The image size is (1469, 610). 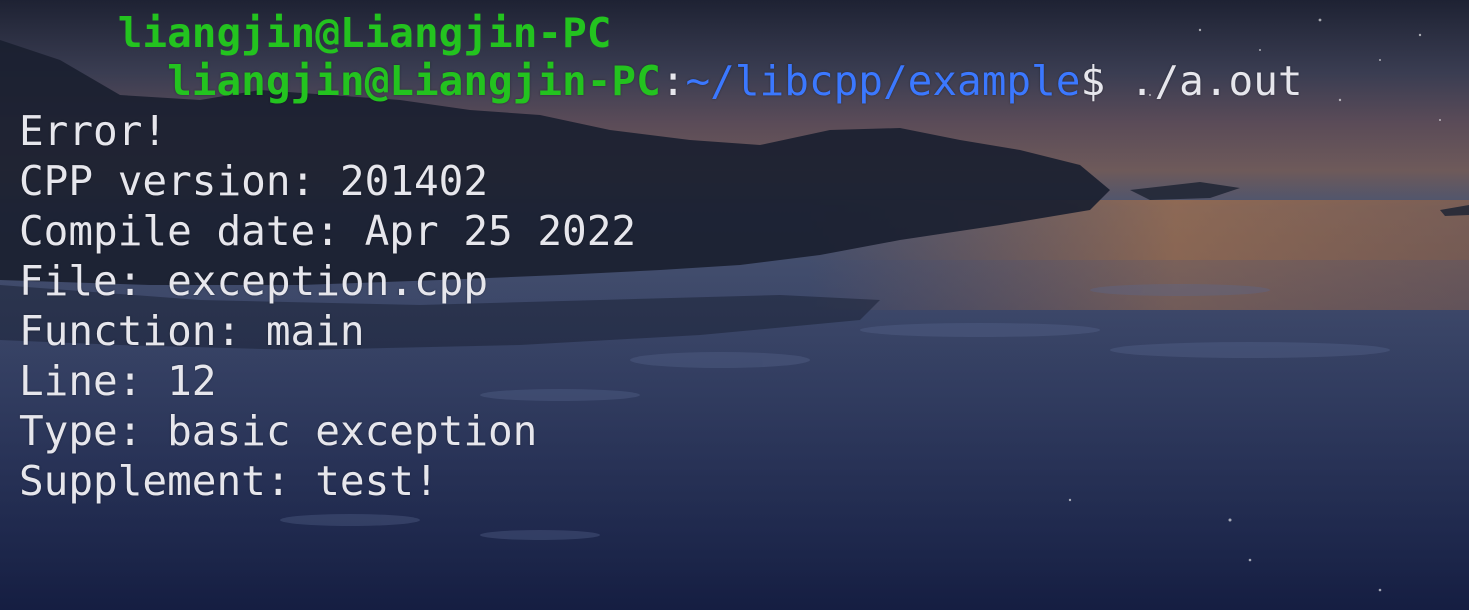 What do you see at coordinates (414, 81) in the screenshot?
I see `prompt-user-host: liangjin@Liangjin-PC` at bounding box center [414, 81].